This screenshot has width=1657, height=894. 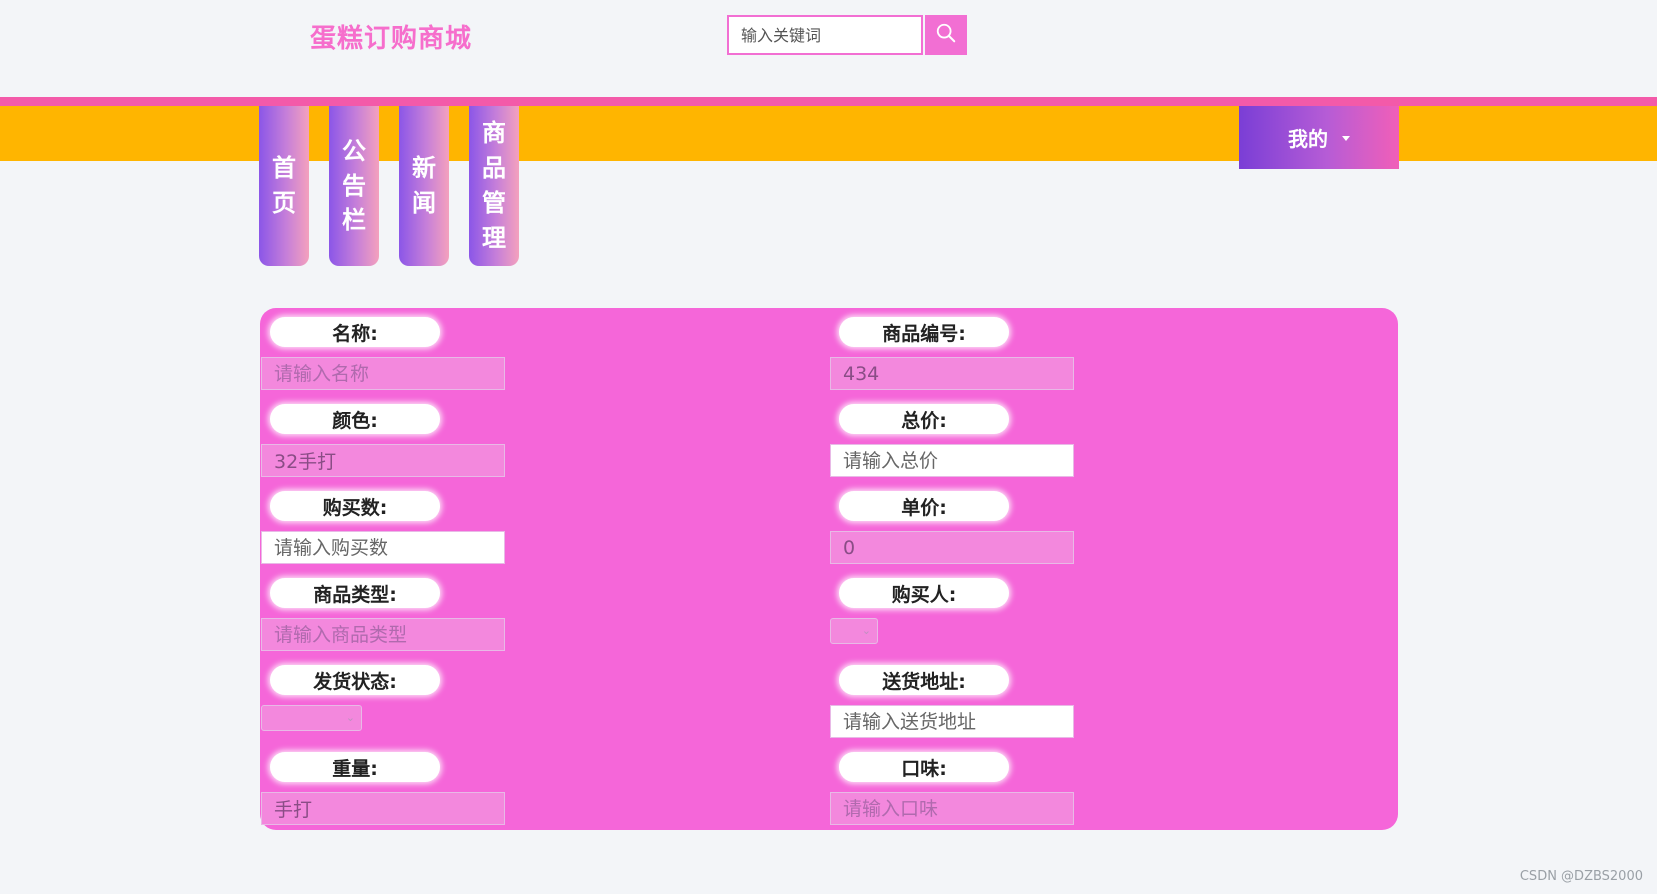 I want to click on watermark: CSDN @DZBS2000, so click(x=1581, y=876).